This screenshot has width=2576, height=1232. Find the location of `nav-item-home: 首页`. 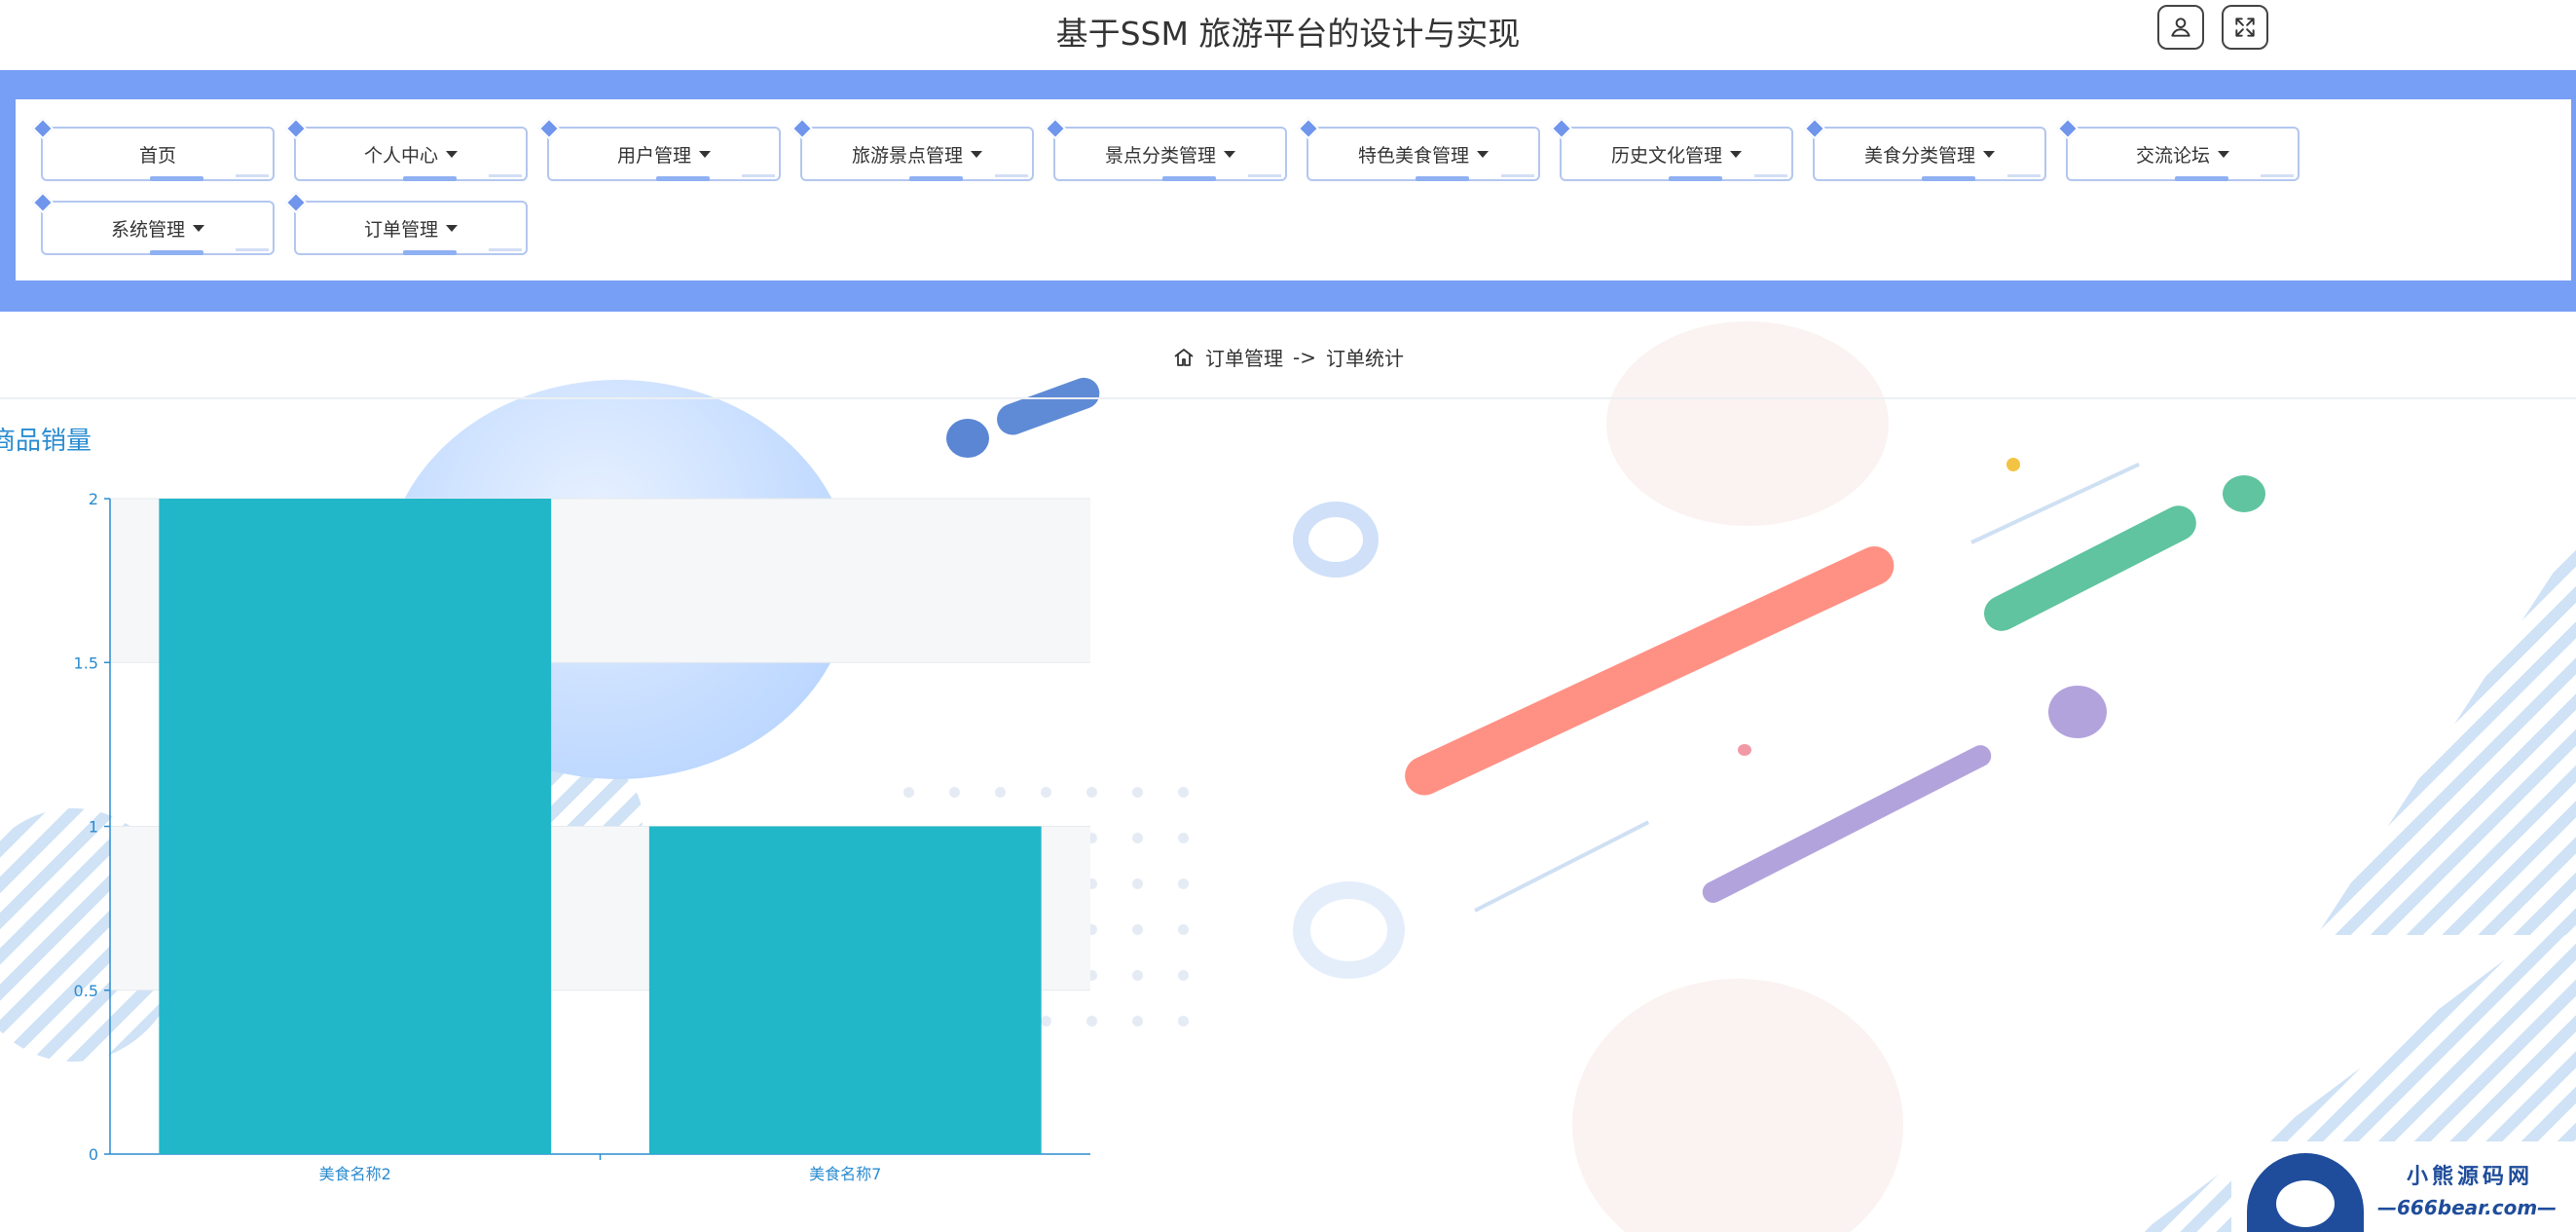

nav-item-home: 首页 is located at coordinates (153, 149).